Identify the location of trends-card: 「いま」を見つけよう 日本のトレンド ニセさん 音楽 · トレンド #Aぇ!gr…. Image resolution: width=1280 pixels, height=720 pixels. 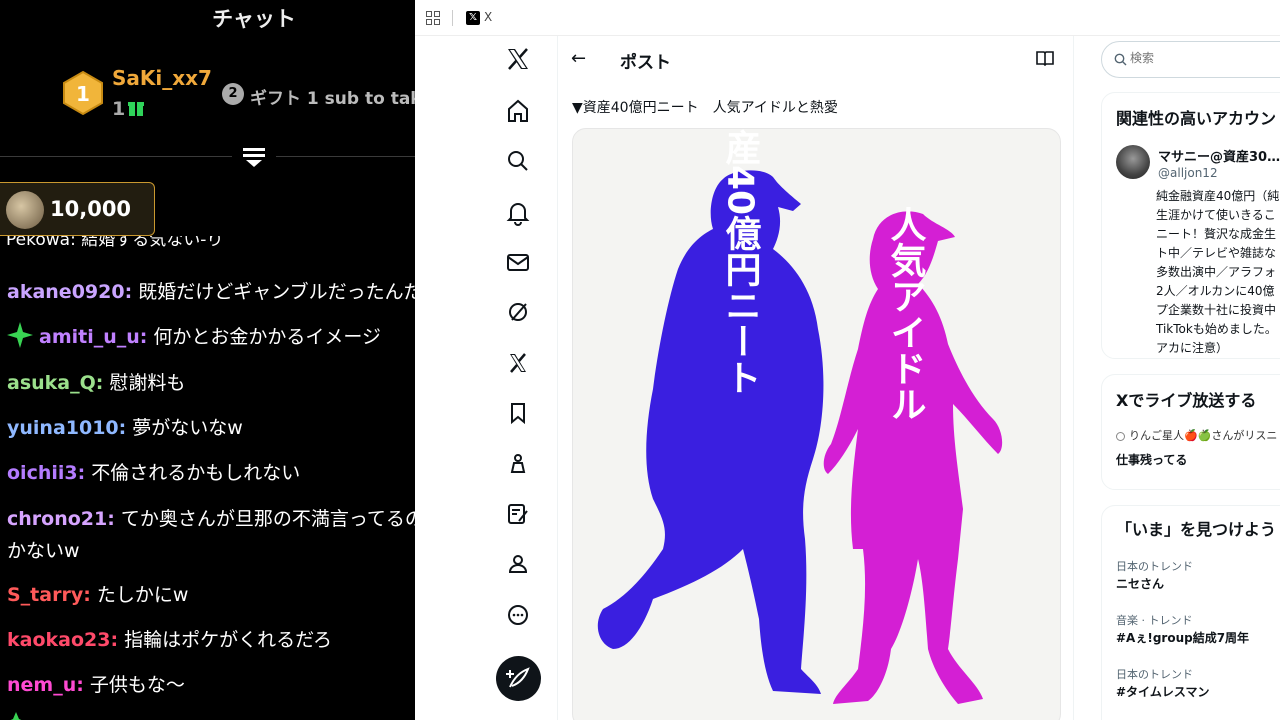
(1190, 612).